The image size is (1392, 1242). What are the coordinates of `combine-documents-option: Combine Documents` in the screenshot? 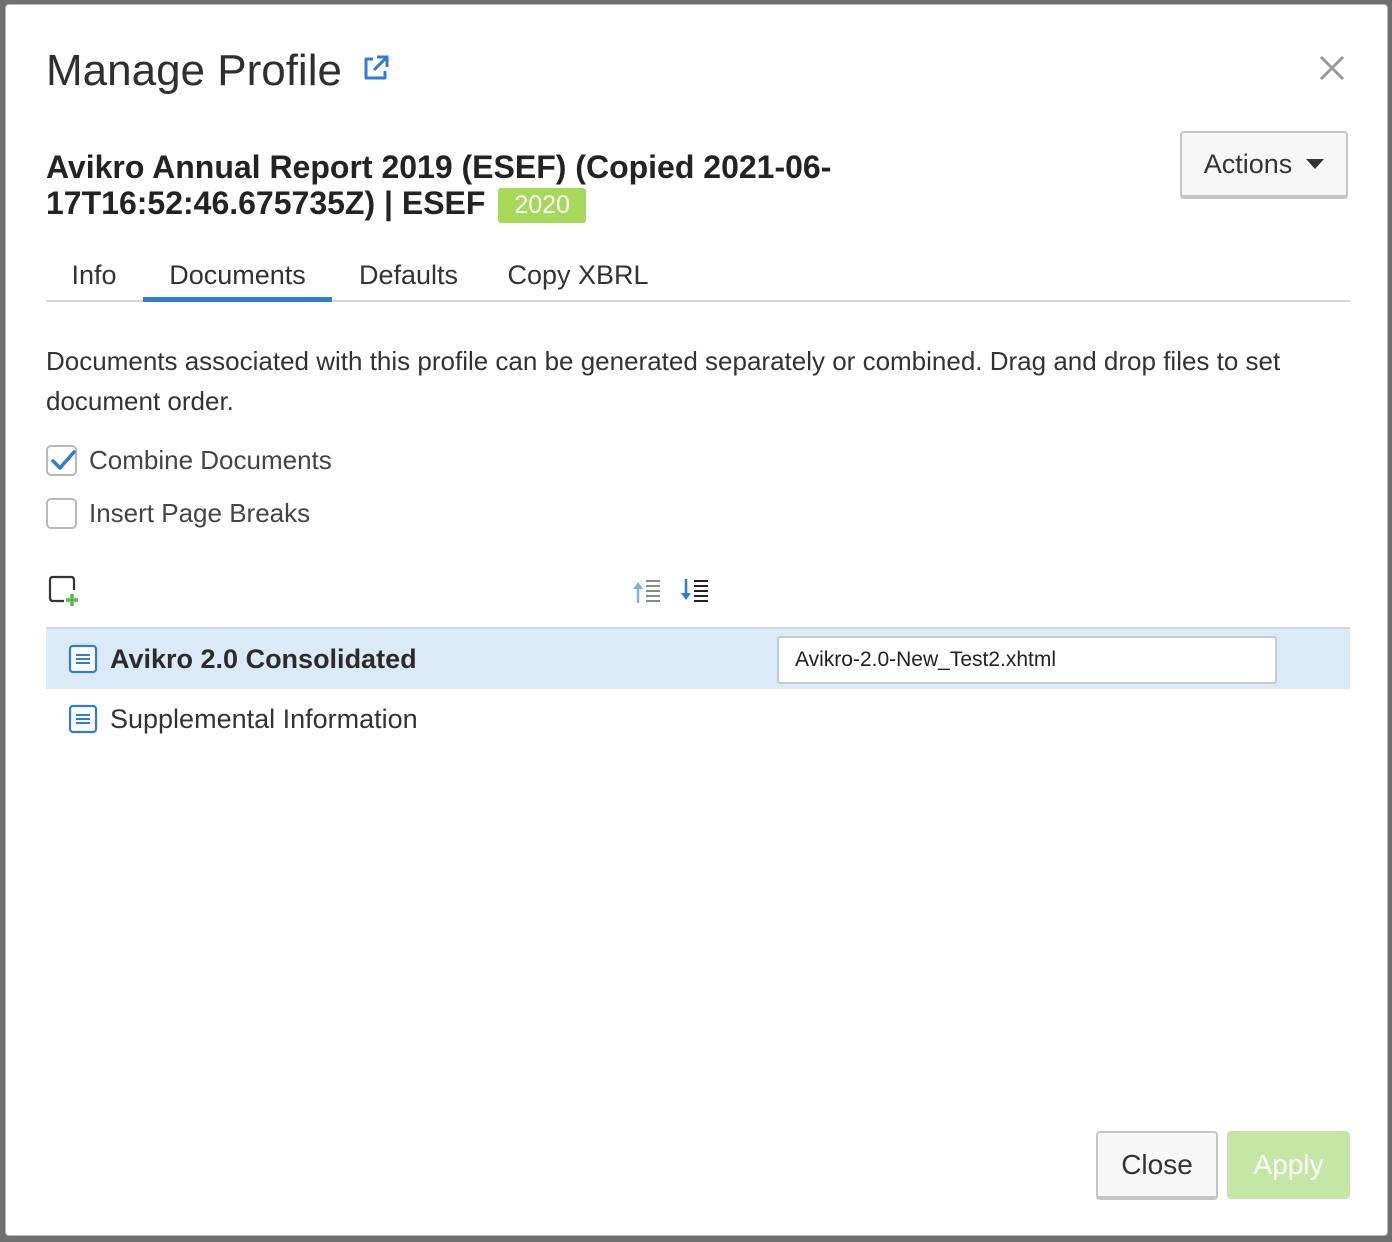 It's located at (189, 460).